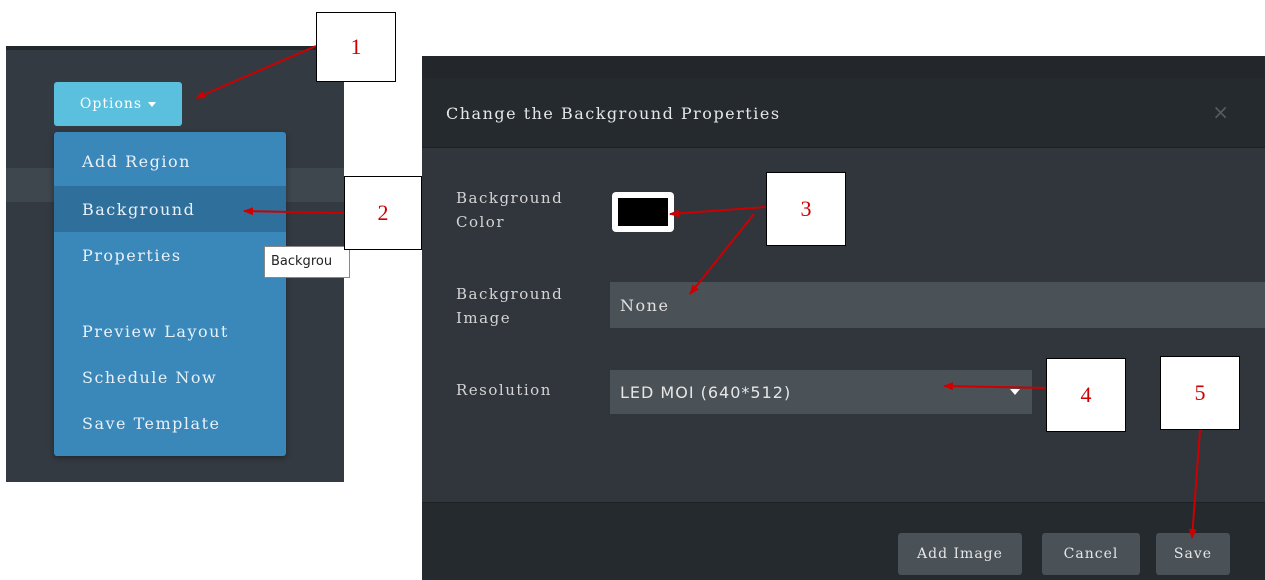  What do you see at coordinates (383, 213) in the screenshot?
I see `annotation-callout-2: 2` at bounding box center [383, 213].